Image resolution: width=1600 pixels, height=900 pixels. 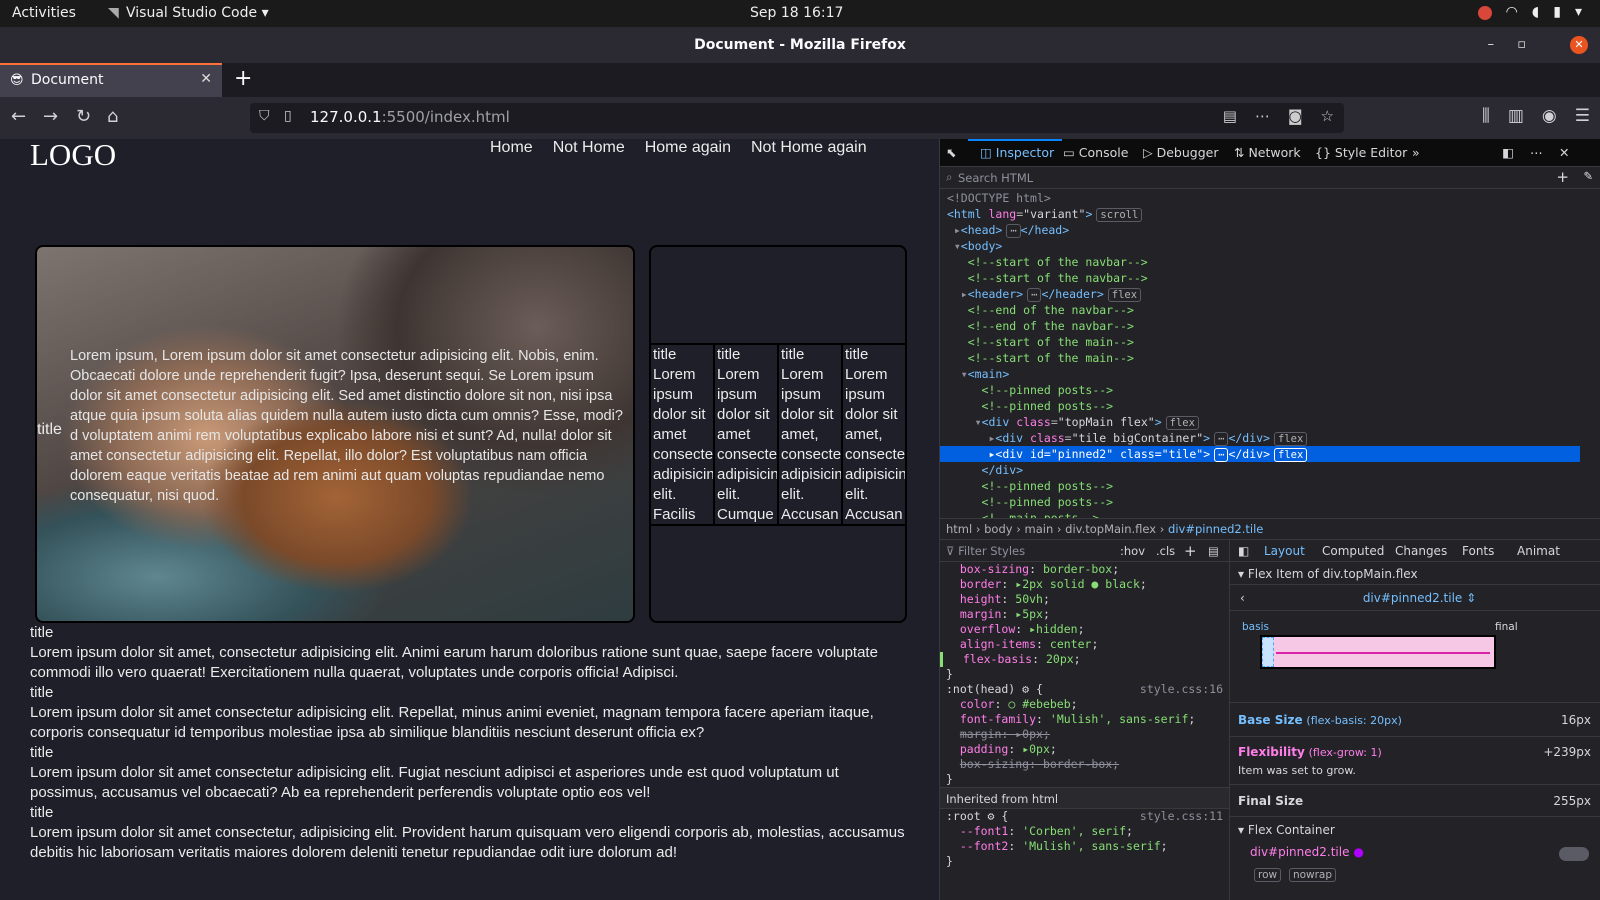 I want to click on page-actions-icon: ⋯, so click(x=1262, y=116).